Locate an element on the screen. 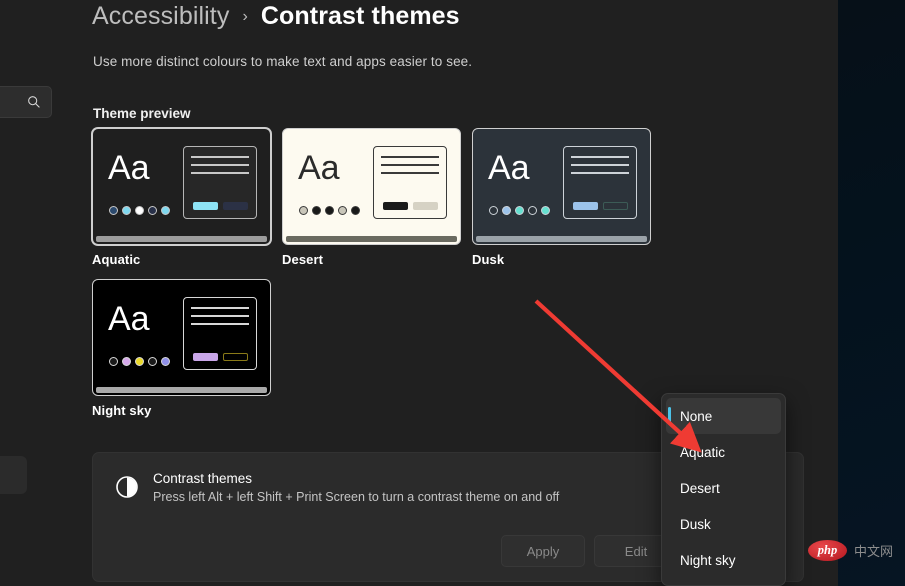  dropdown-item-aquatic: Aquatic is located at coordinates (723, 452).